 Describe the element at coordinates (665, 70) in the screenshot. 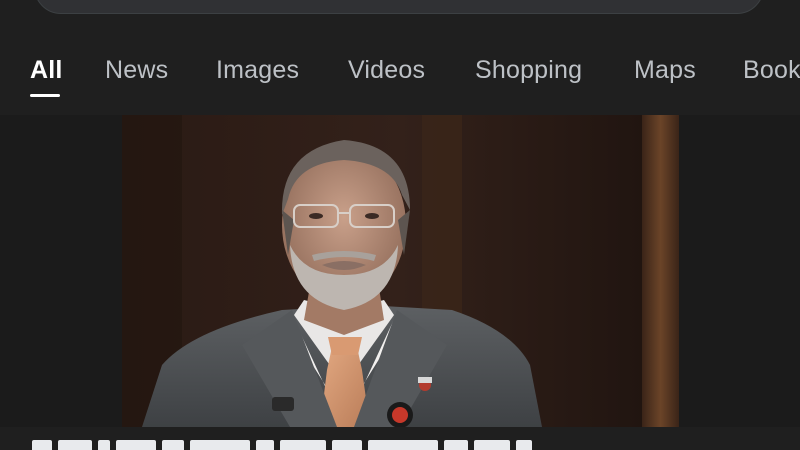

I see `tab-maps: Maps` at that location.